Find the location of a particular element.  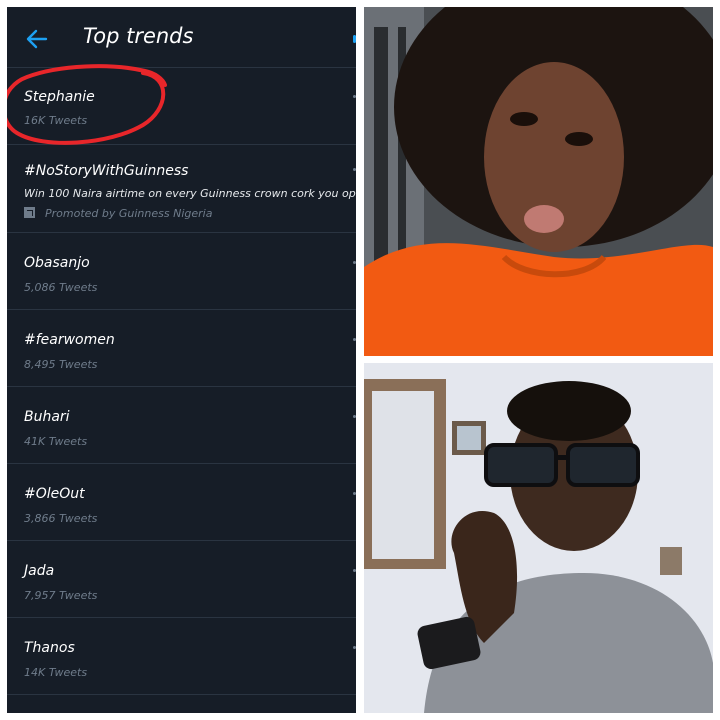

header: Top trends is located at coordinates (181, 37).